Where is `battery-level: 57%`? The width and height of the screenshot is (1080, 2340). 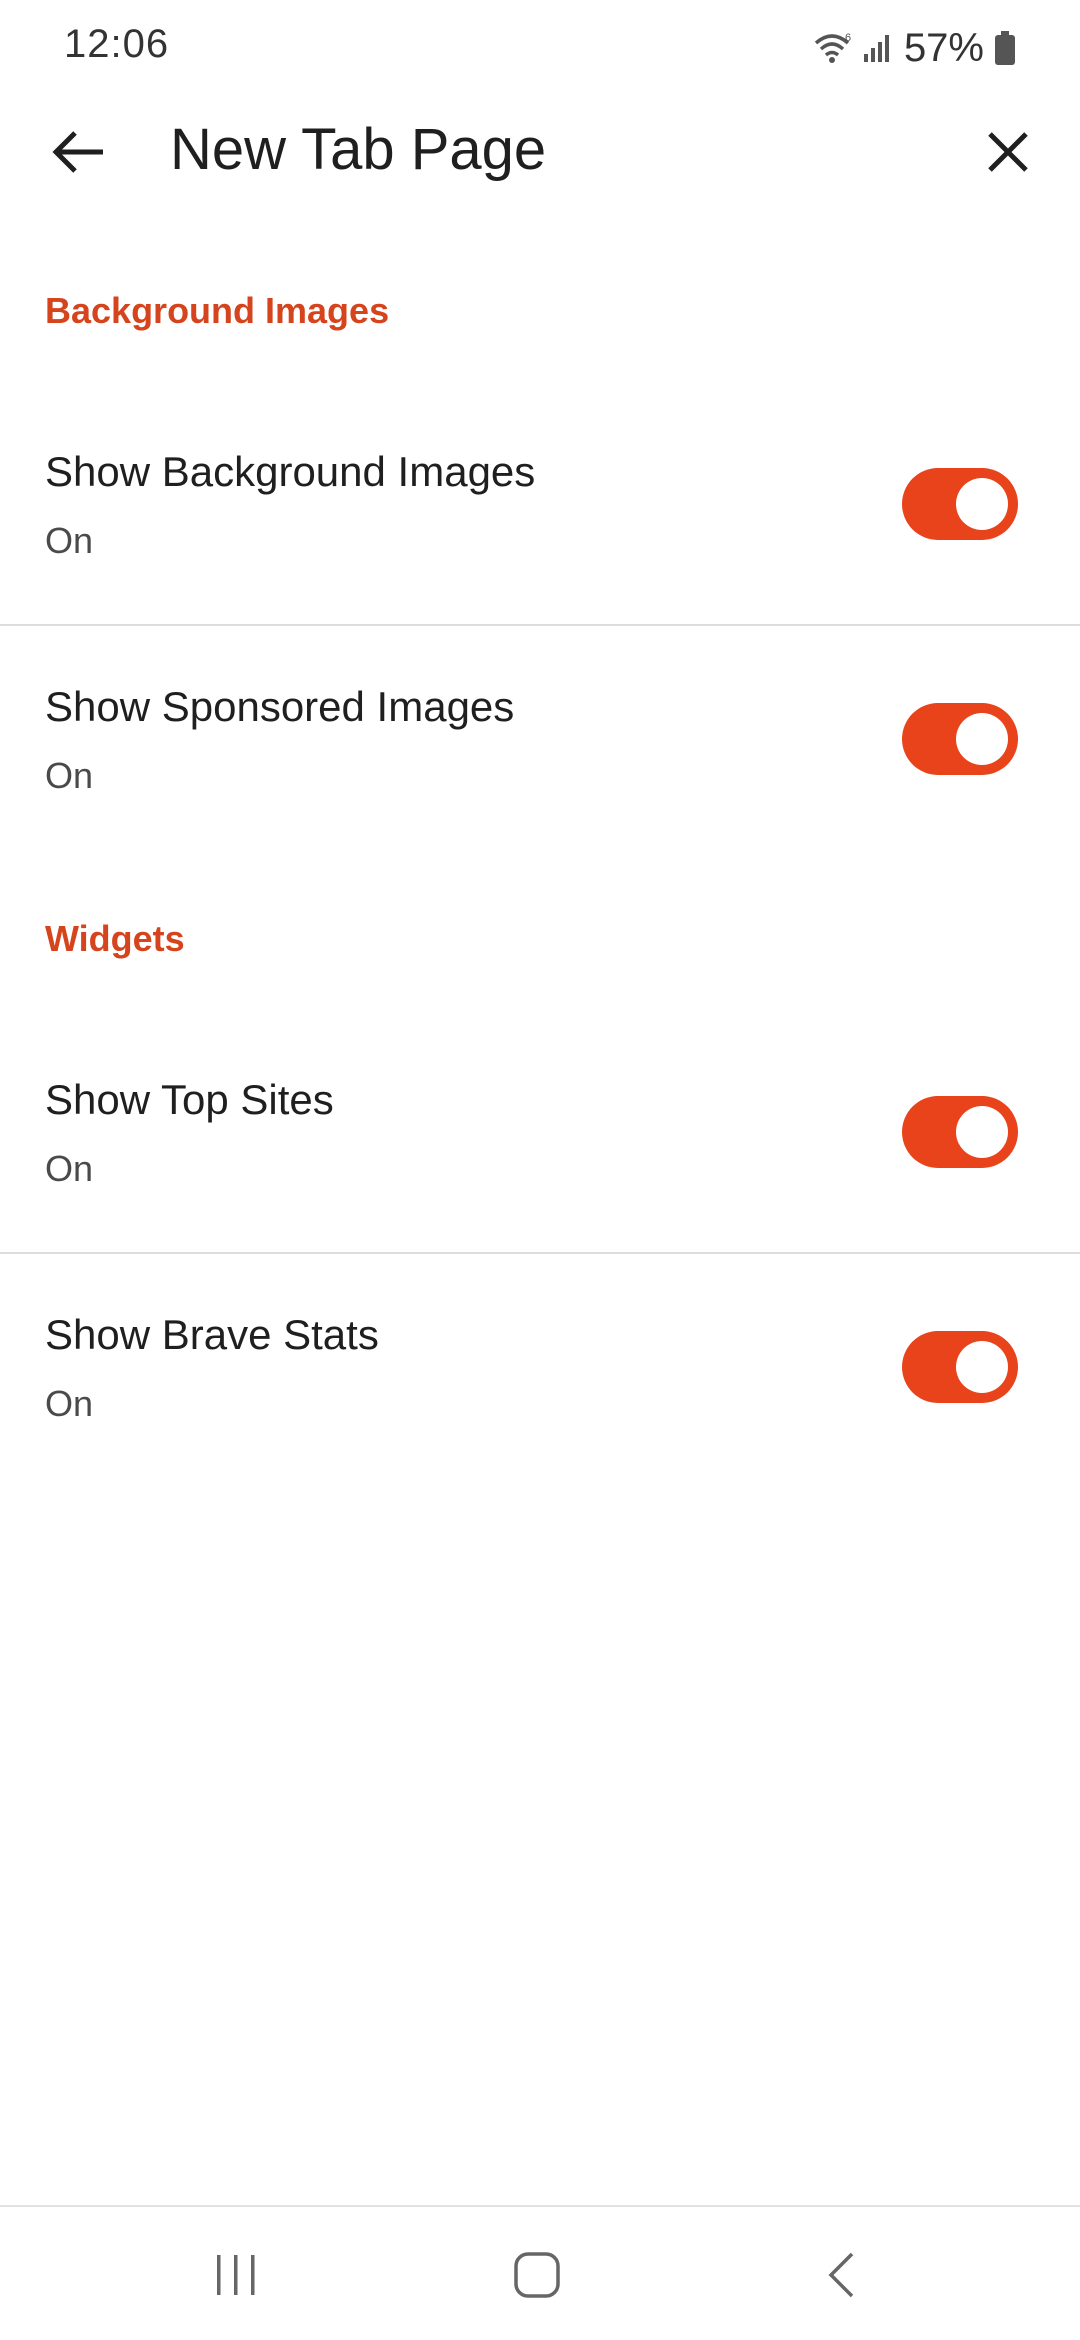 battery-level: 57% is located at coordinates (943, 47).